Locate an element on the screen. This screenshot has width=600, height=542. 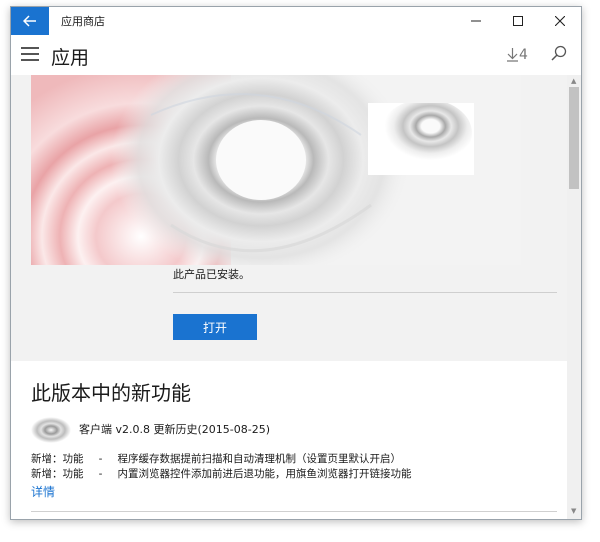
page-title: 应用 is located at coordinates (70, 58).